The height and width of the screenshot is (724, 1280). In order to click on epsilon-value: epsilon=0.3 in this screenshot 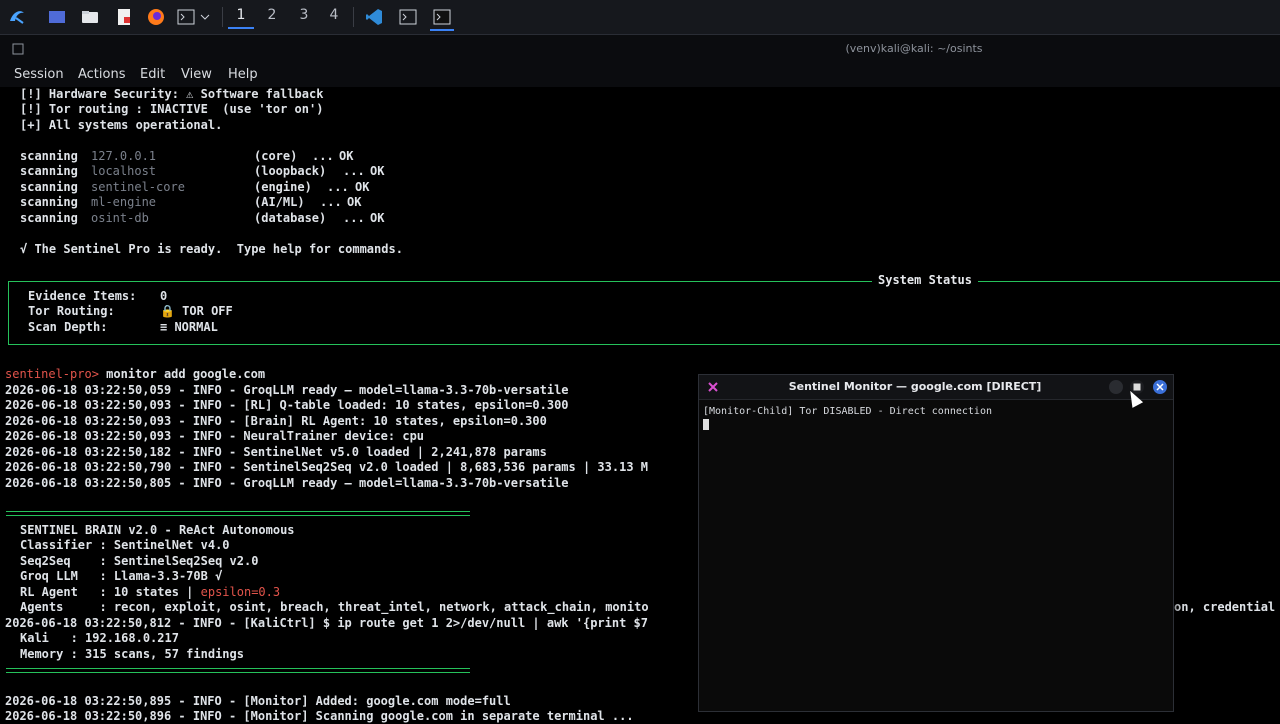, I will do `click(240, 592)`.